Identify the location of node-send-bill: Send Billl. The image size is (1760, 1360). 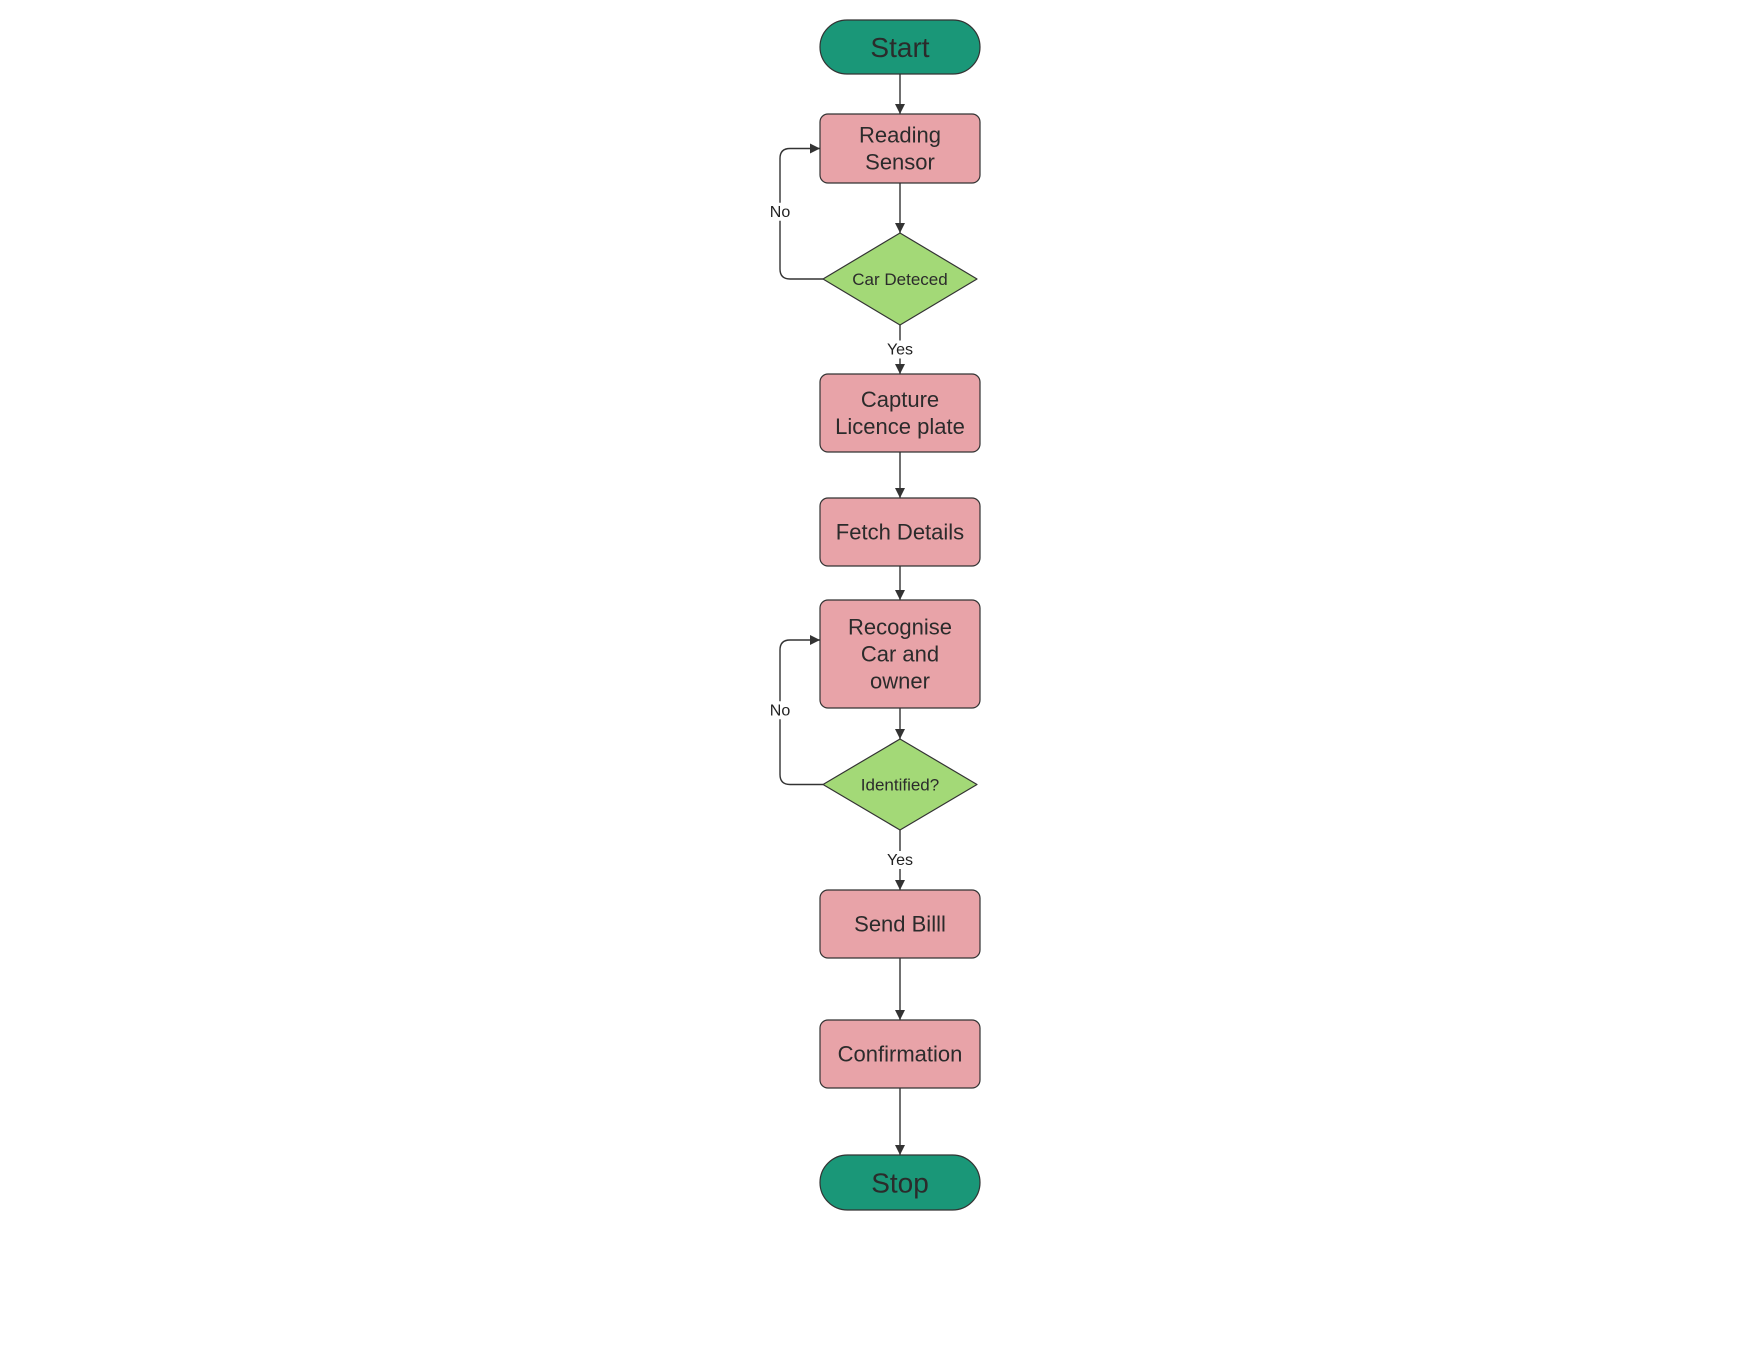
(900, 924).